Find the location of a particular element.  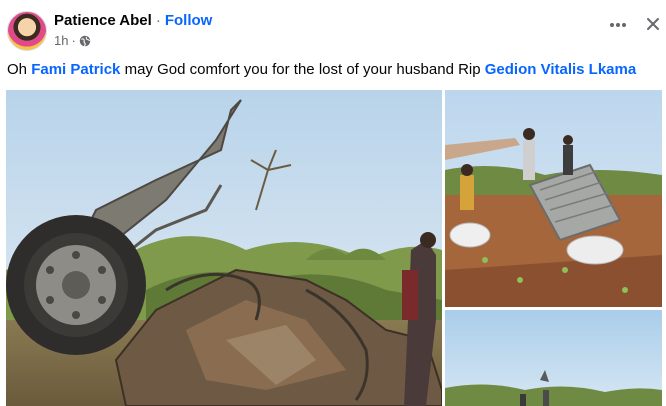

mention-fami-patrick: Fami Patrick is located at coordinates (75, 69).